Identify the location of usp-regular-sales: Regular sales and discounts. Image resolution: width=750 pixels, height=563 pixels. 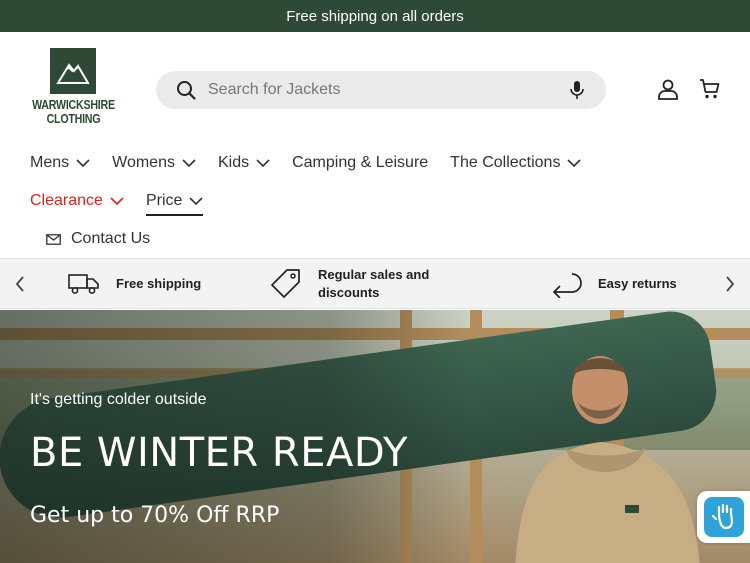
(349, 284).